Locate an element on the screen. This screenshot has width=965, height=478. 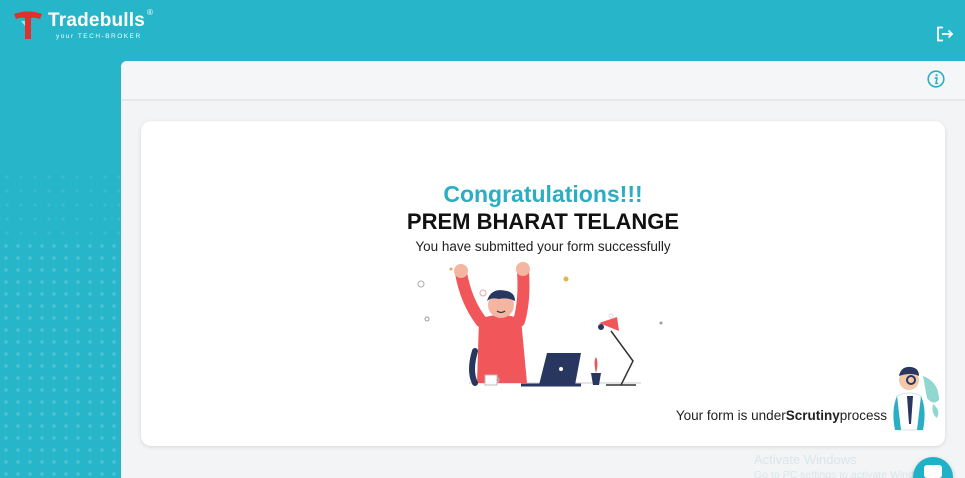
tradebulls-logo-icon is located at coordinates (28, 25).